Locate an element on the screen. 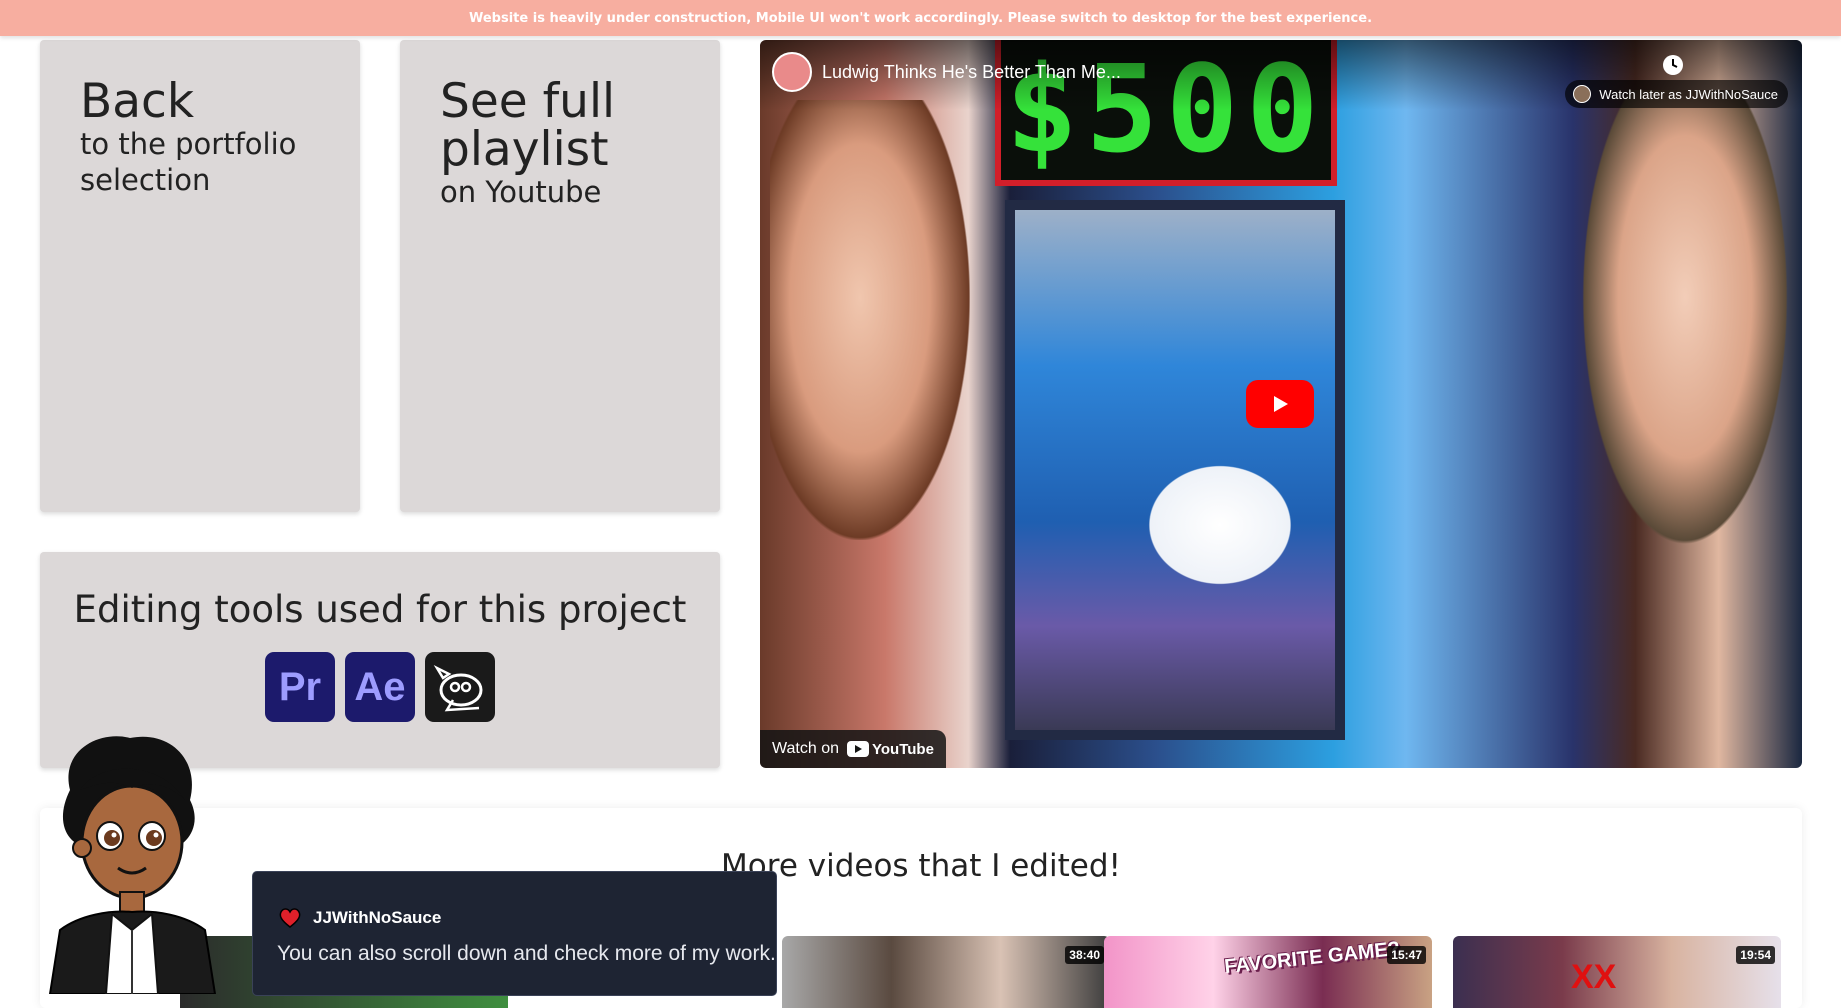 The width and height of the screenshot is (1841, 1008). watch-later-button: Watch later as JJWithNoSauce is located at coordinates (1676, 94).